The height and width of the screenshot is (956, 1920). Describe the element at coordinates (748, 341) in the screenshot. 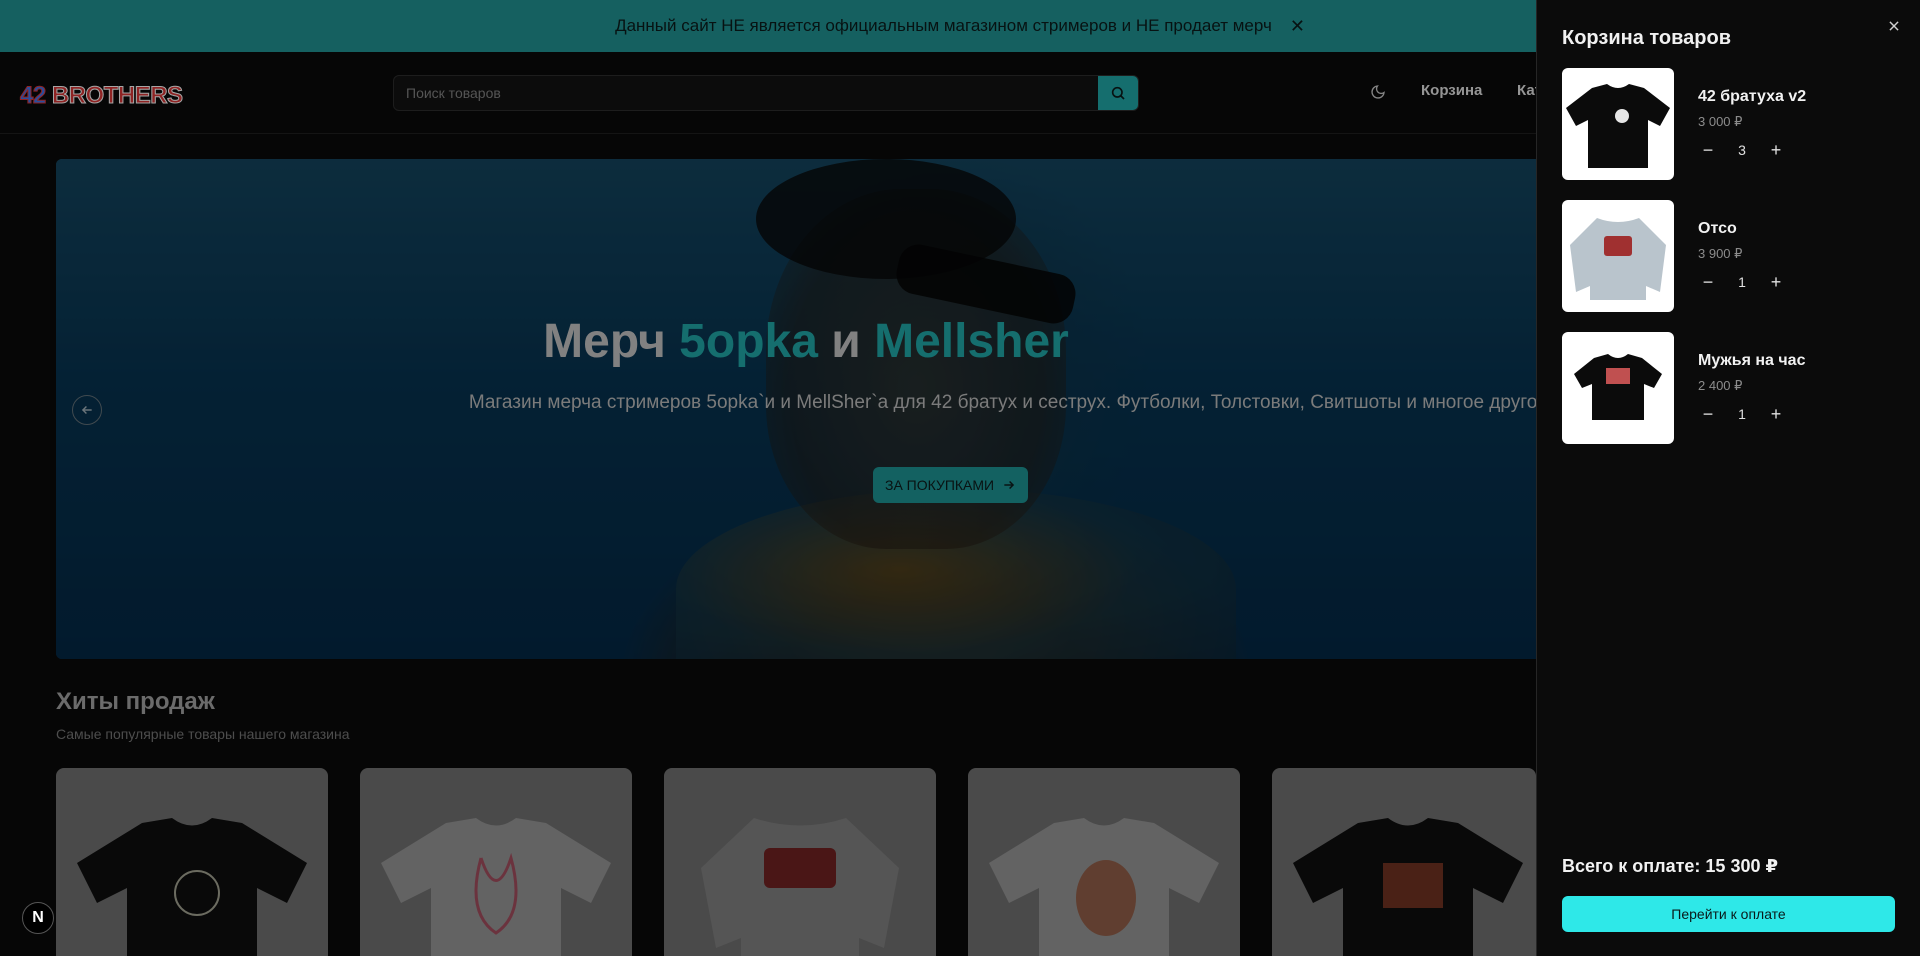

I see `hero-title-accent1: 5opka` at that location.